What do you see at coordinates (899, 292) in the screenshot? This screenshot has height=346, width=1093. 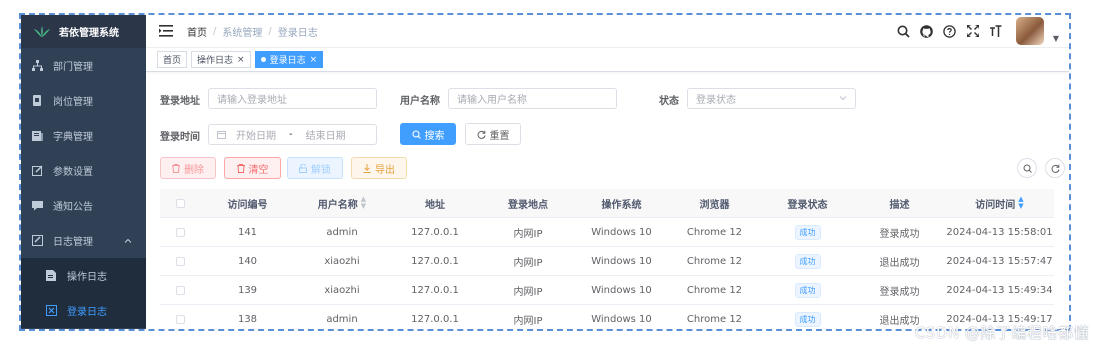 I see `cell-msg: 登录成功` at bounding box center [899, 292].